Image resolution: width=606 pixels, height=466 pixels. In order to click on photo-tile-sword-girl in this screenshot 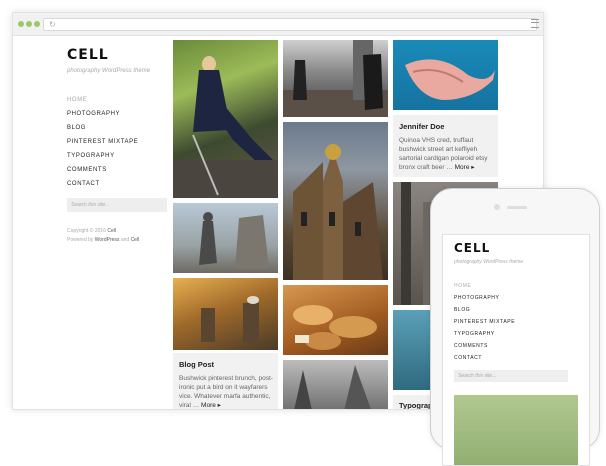, I will do `click(225, 119)`.